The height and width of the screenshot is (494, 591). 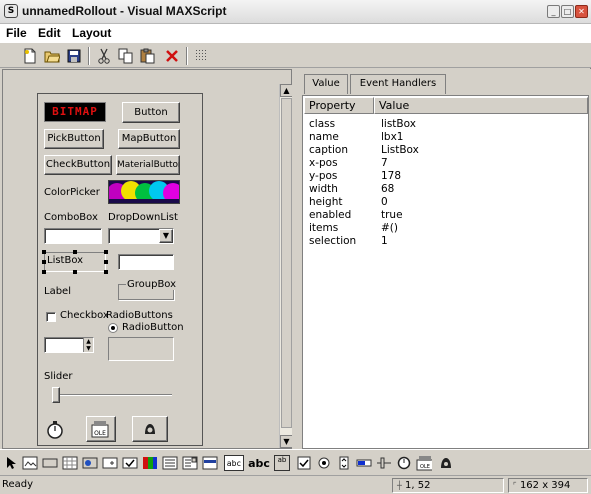 What do you see at coordinates (11, 11) in the screenshot?
I see `maxscript-icon: S` at bounding box center [11, 11].